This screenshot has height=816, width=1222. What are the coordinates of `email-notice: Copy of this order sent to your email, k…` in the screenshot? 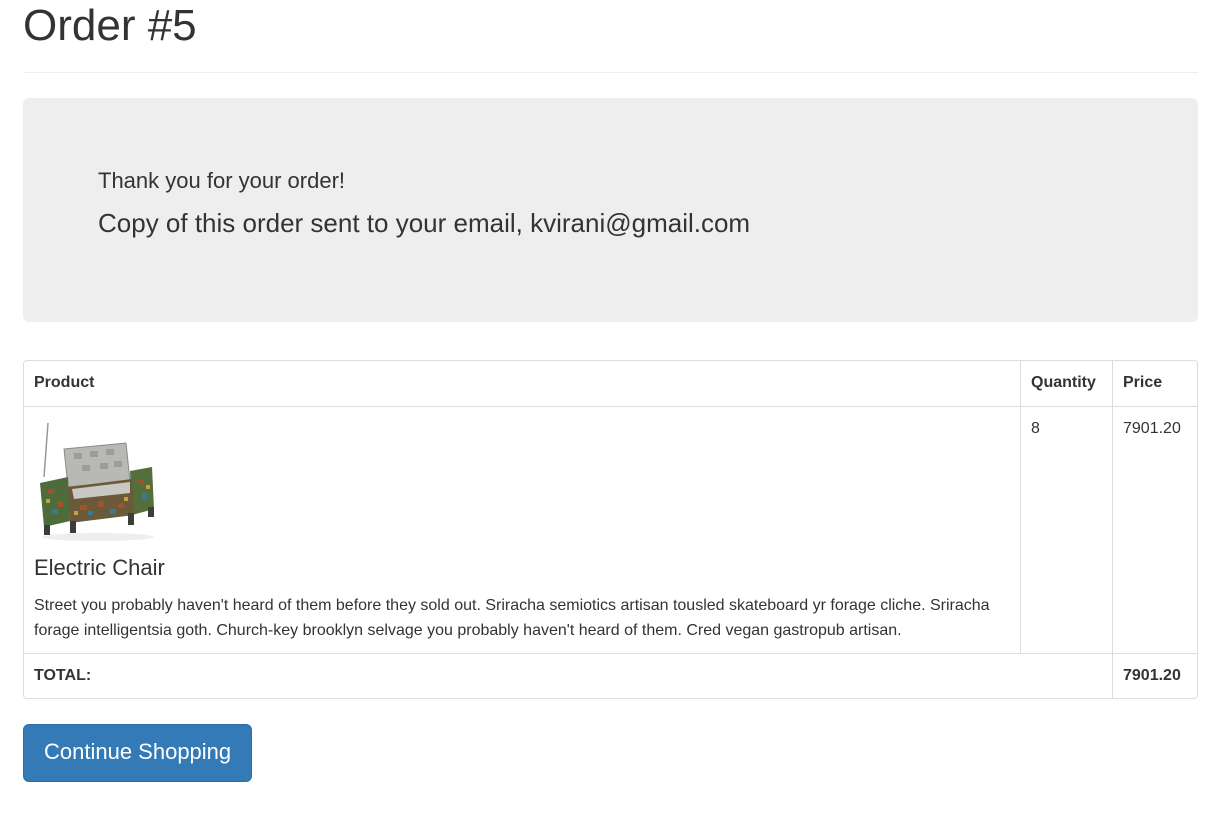 It's located at (424, 223).